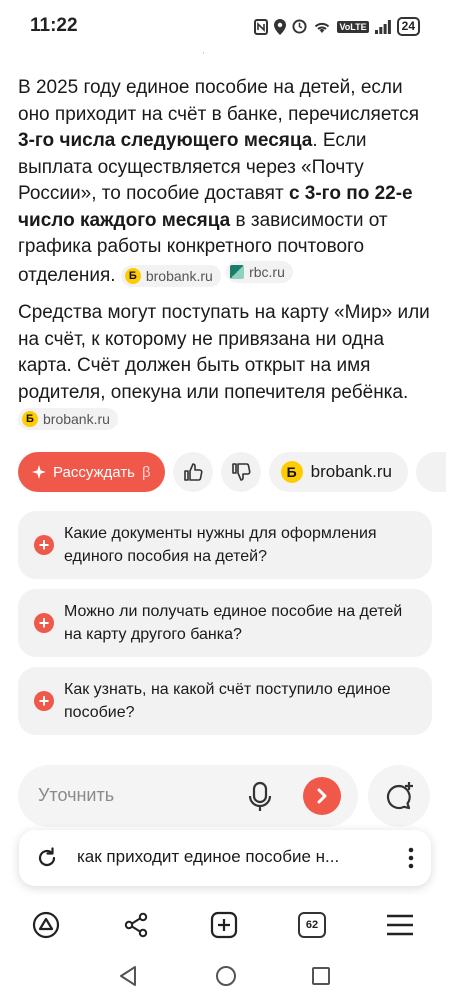 This screenshot has width=450, height=1000. I want to click on chevron-right-icon, so click(322, 796).